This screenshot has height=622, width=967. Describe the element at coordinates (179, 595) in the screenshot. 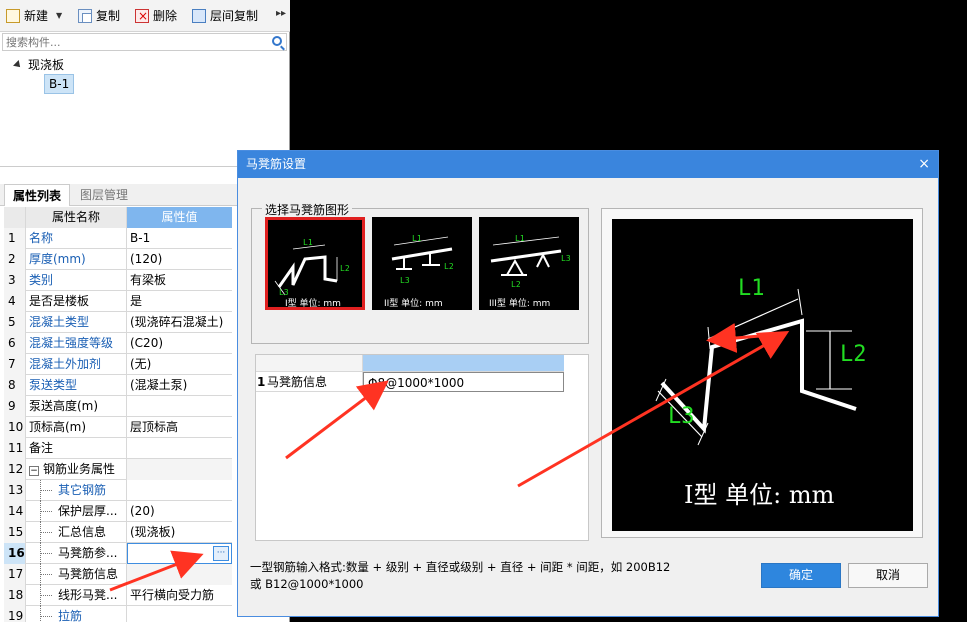

I see `property-value: 平行横向受力筋` at that location.